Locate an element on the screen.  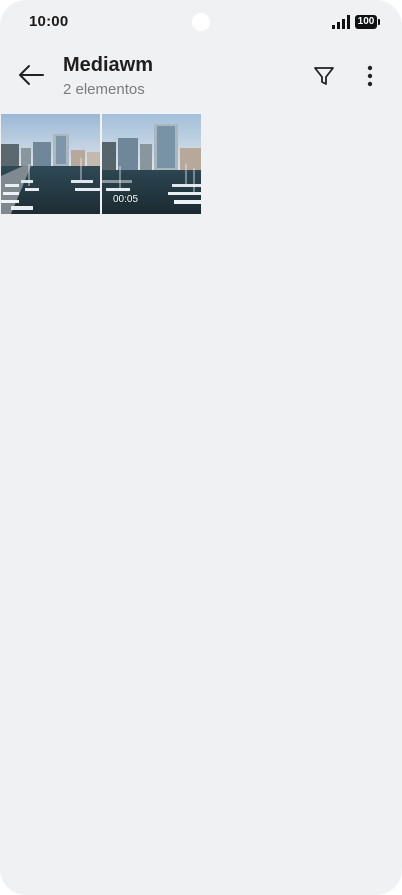
filter-icon is located at coordinates (324, 76).